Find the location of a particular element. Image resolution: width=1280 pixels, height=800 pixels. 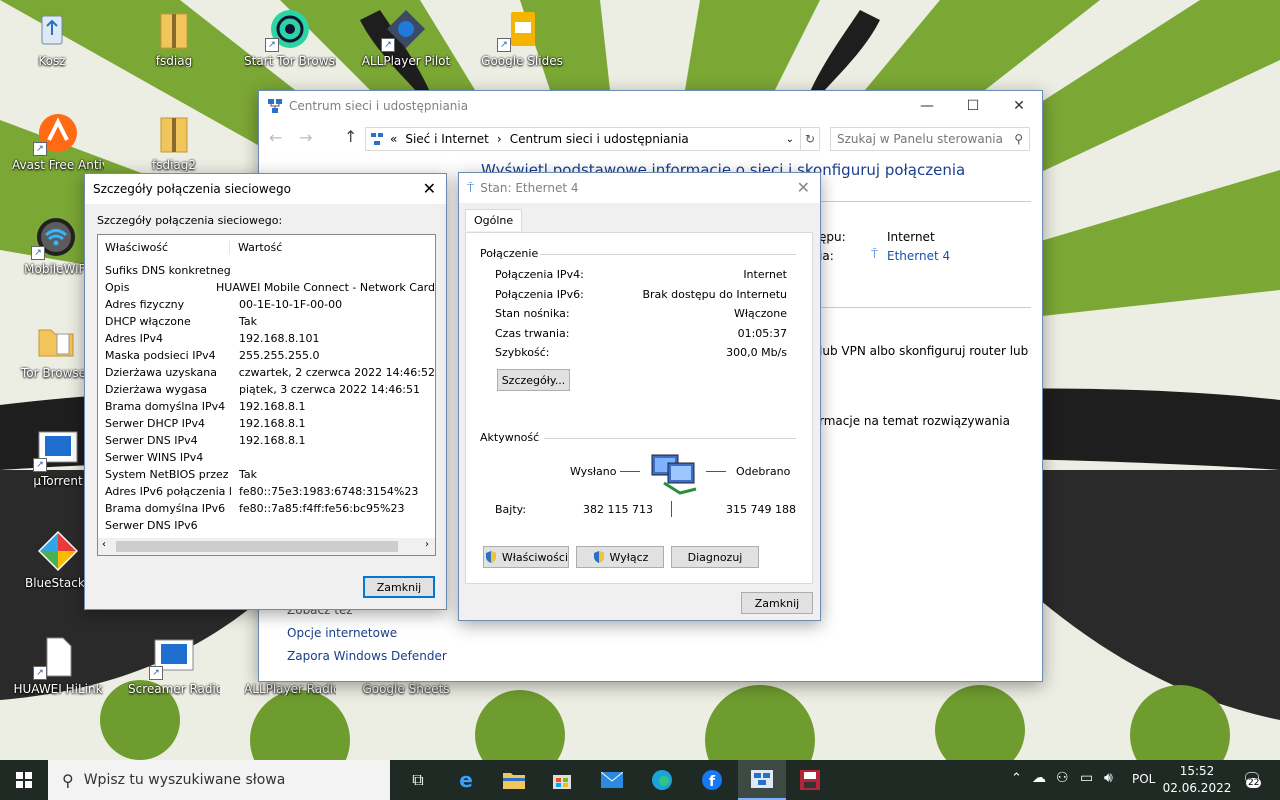

close-button: ✕ is located at coordinates (1019, 106).